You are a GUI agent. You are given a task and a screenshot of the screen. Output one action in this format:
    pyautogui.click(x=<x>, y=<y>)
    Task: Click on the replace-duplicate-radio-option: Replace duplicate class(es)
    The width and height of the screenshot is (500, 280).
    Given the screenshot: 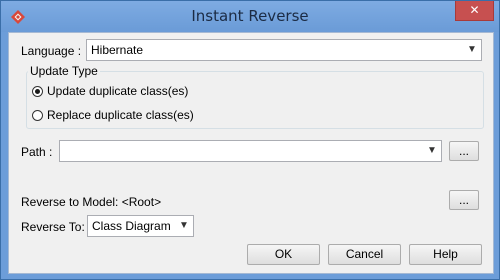 What is the action you would take?
    pyautogui.click(x=132, y=116)
    